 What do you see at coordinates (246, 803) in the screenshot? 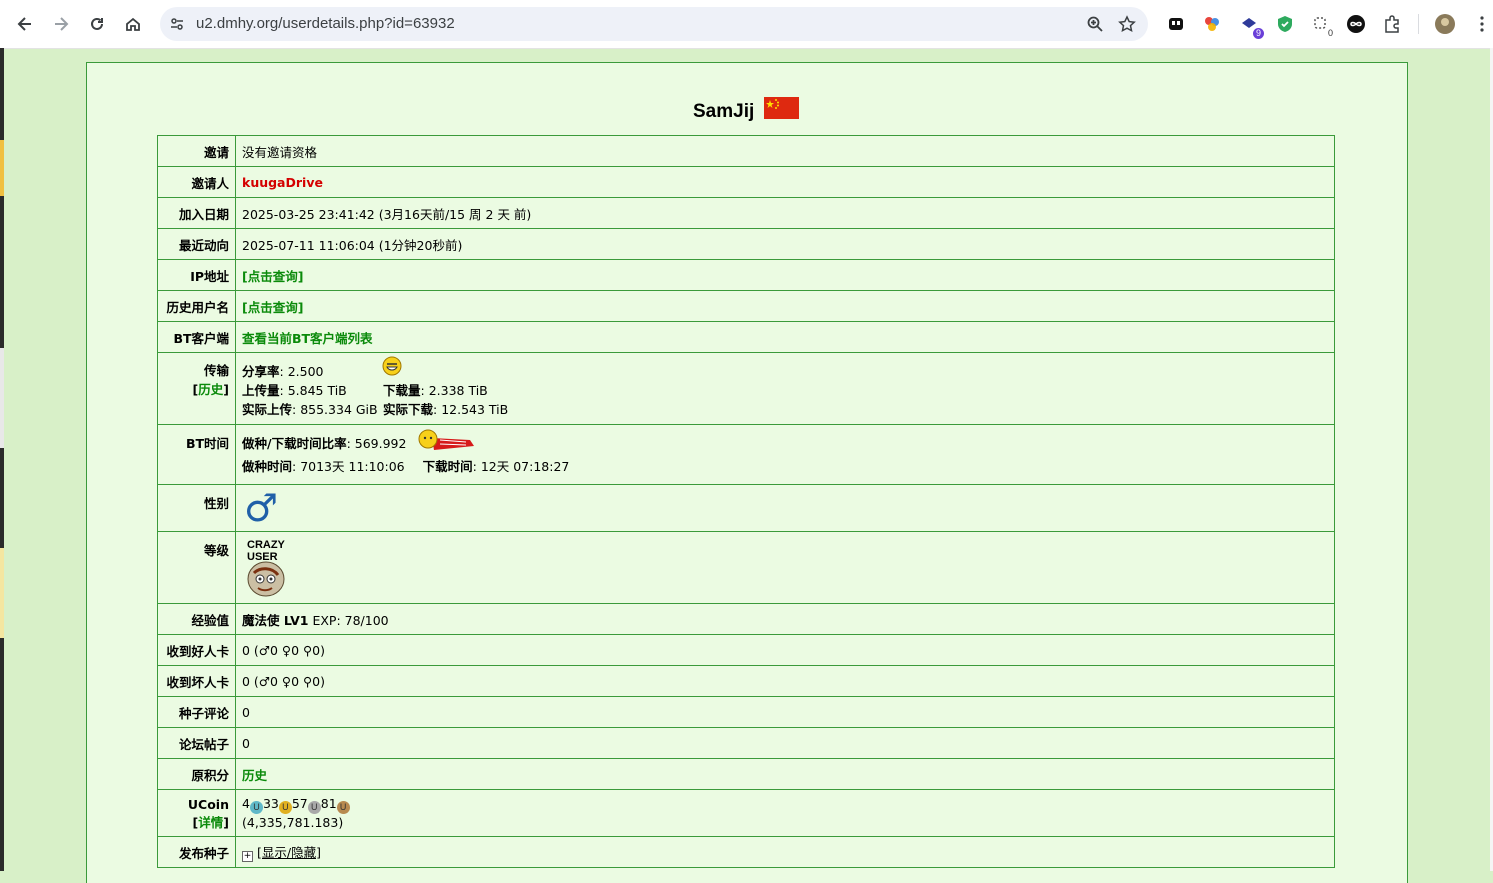
I see `ucoin-gold-count: 4` at bounding box center [246, 803].